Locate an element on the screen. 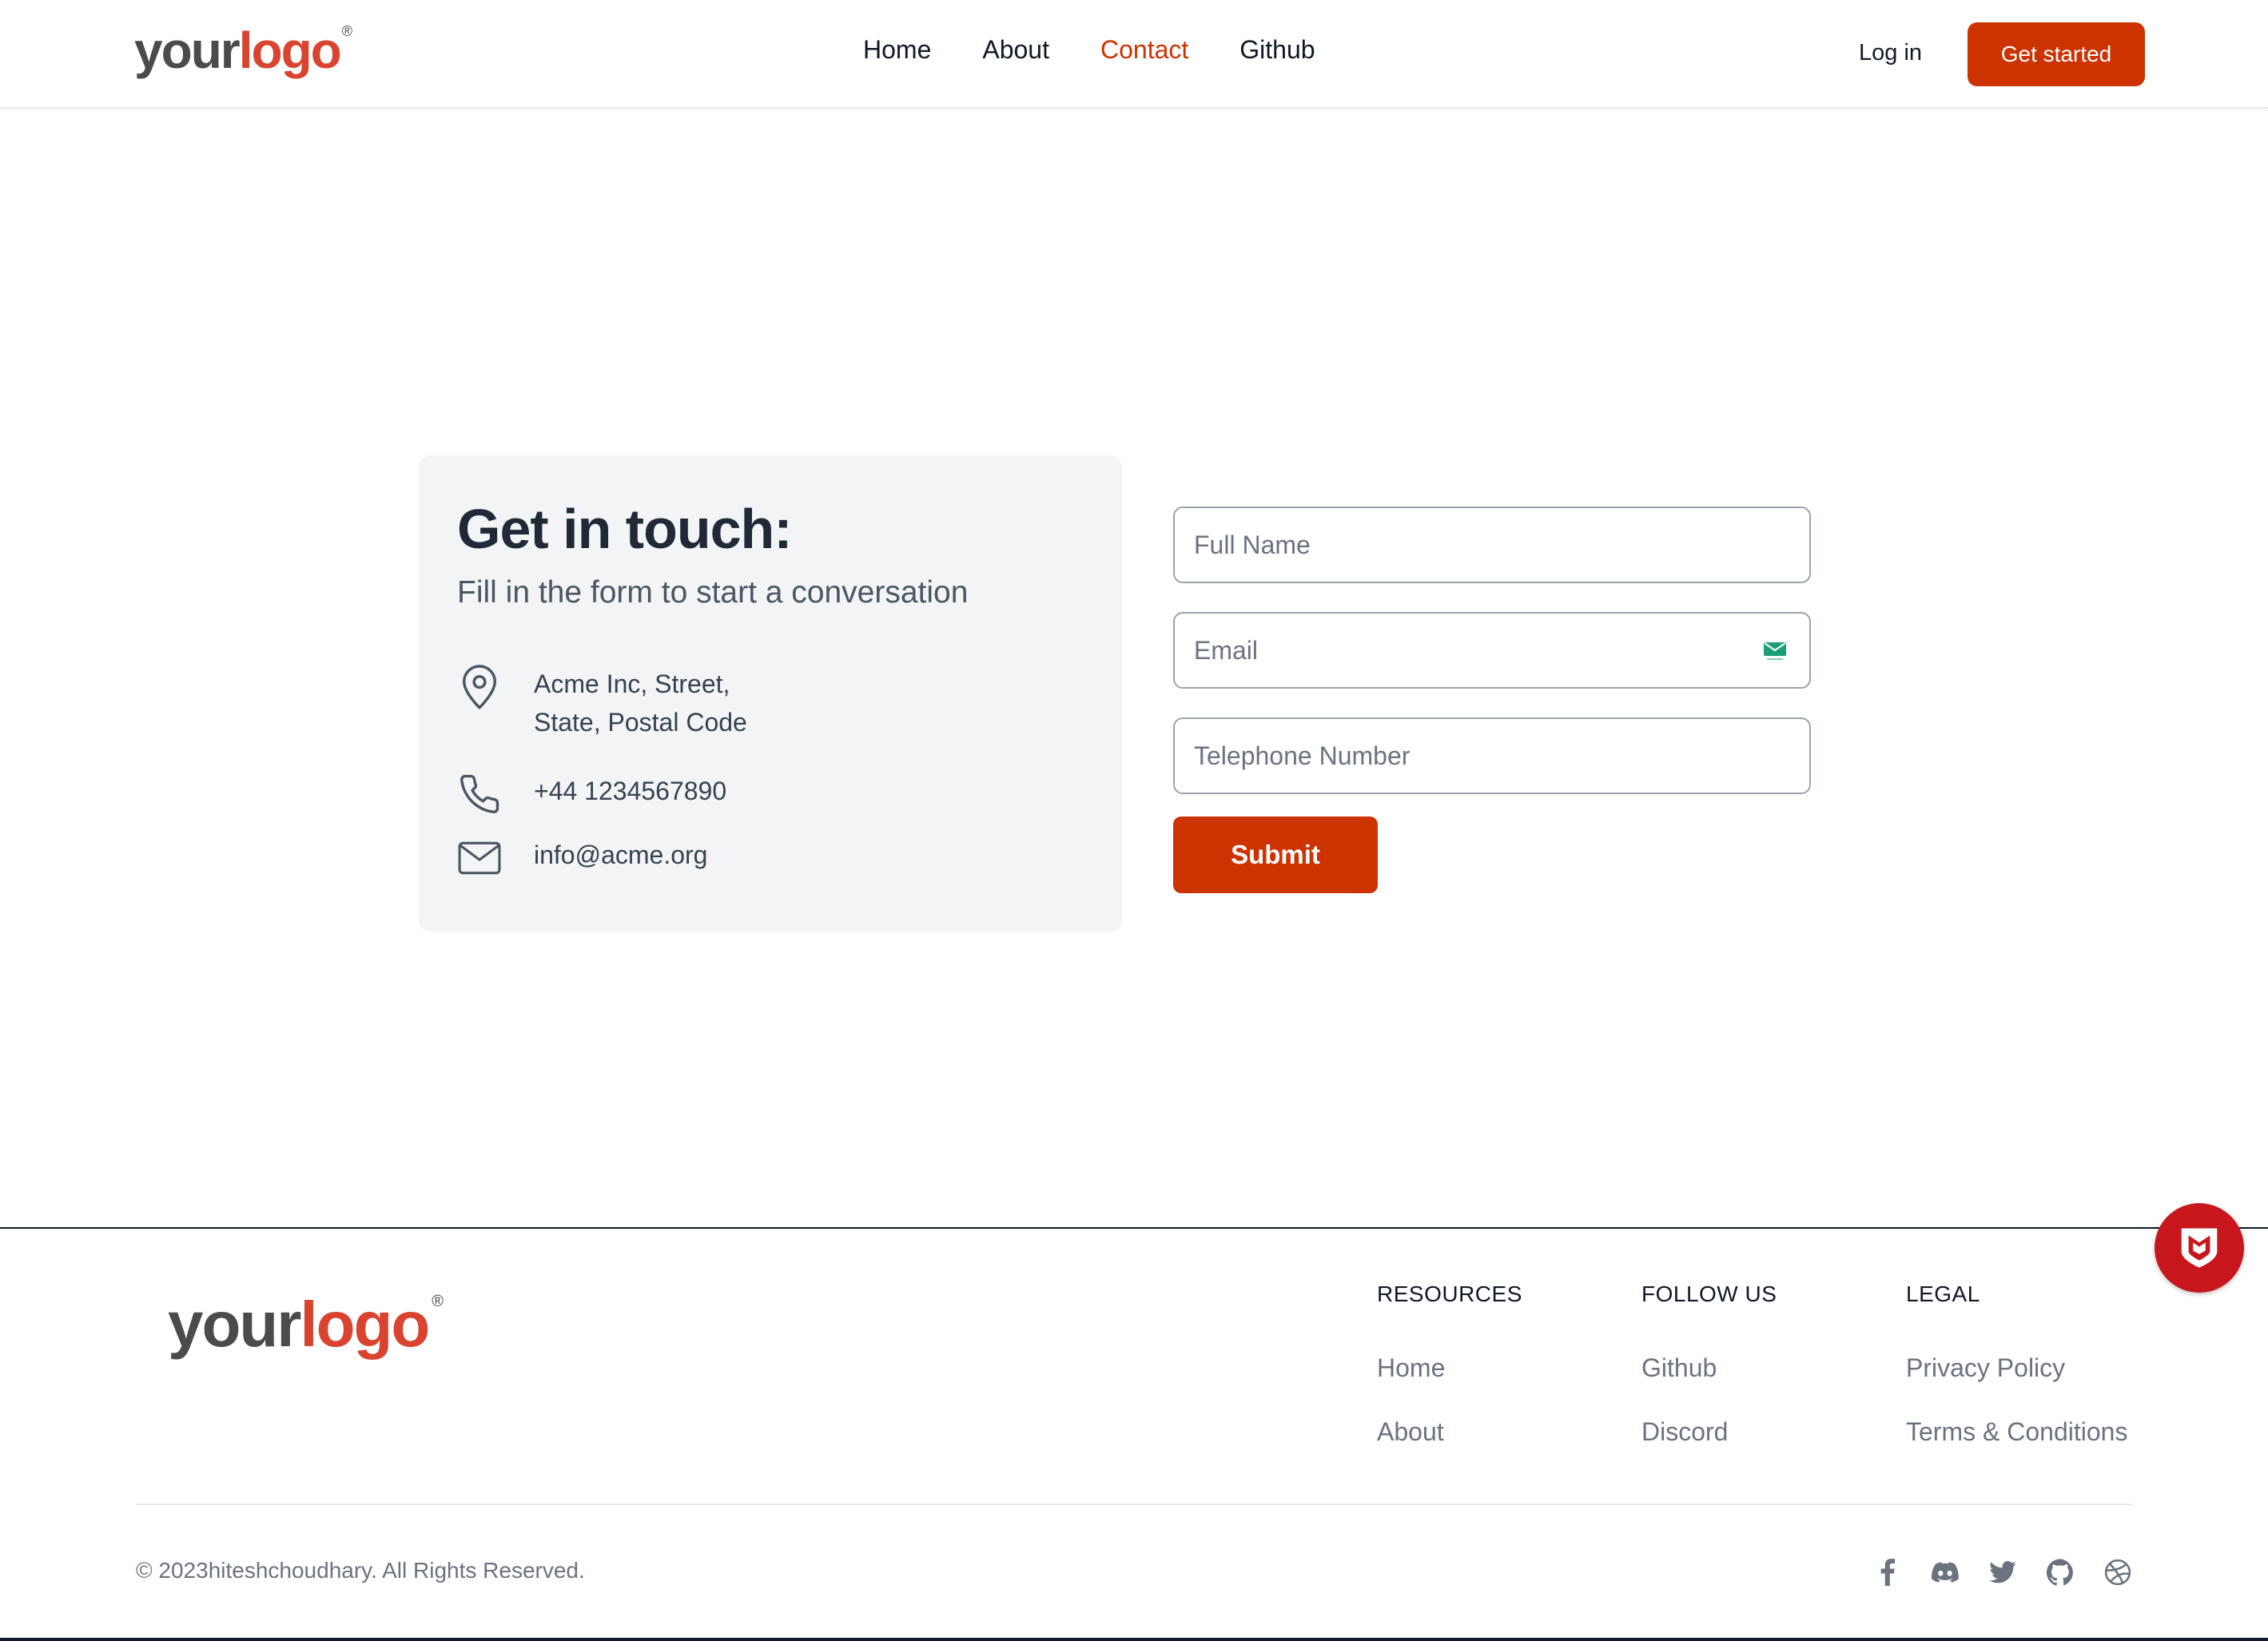 This screenshot has width=2268, height=1641. footer-heading-legal: LEGAL is located at coordinates (1943, 1293).